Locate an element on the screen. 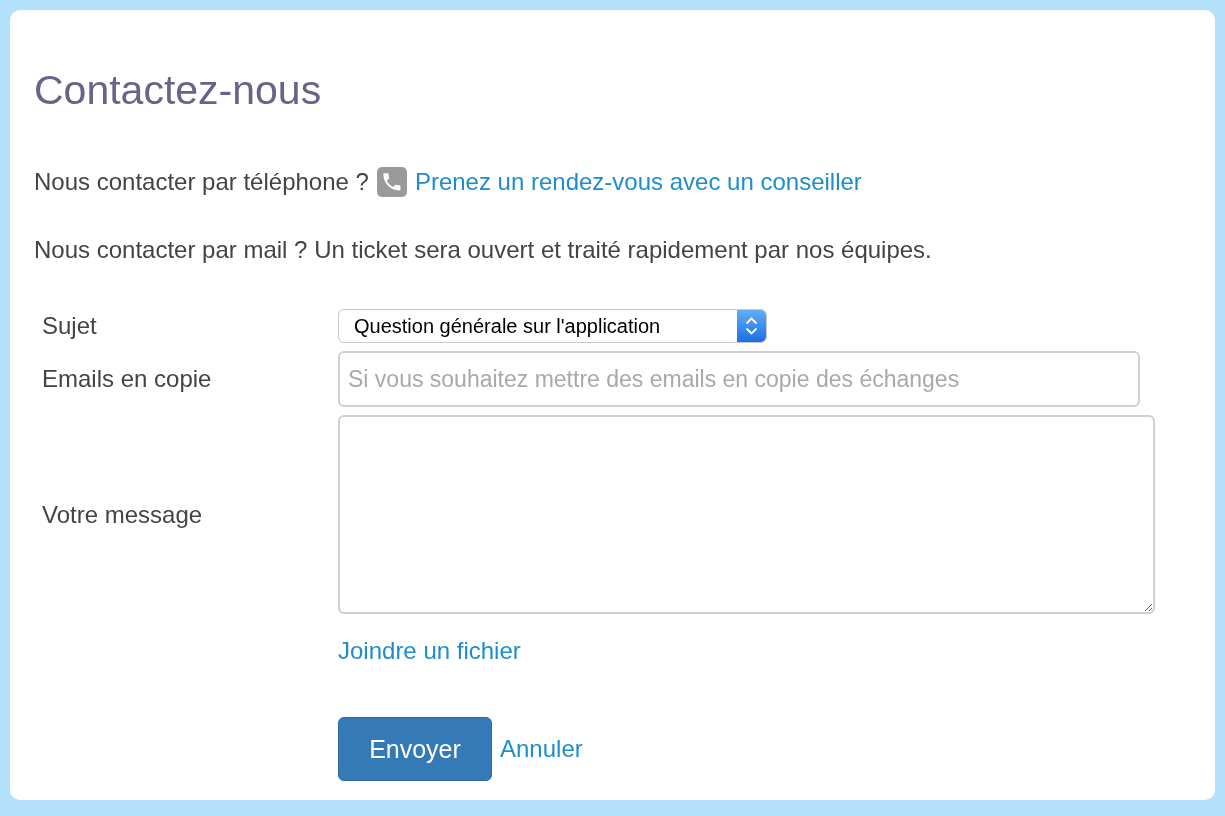 Image resolution: width=1225 pixels, height=816 pixels. up-down-chevron-icon is located at coordinates (751, 326).